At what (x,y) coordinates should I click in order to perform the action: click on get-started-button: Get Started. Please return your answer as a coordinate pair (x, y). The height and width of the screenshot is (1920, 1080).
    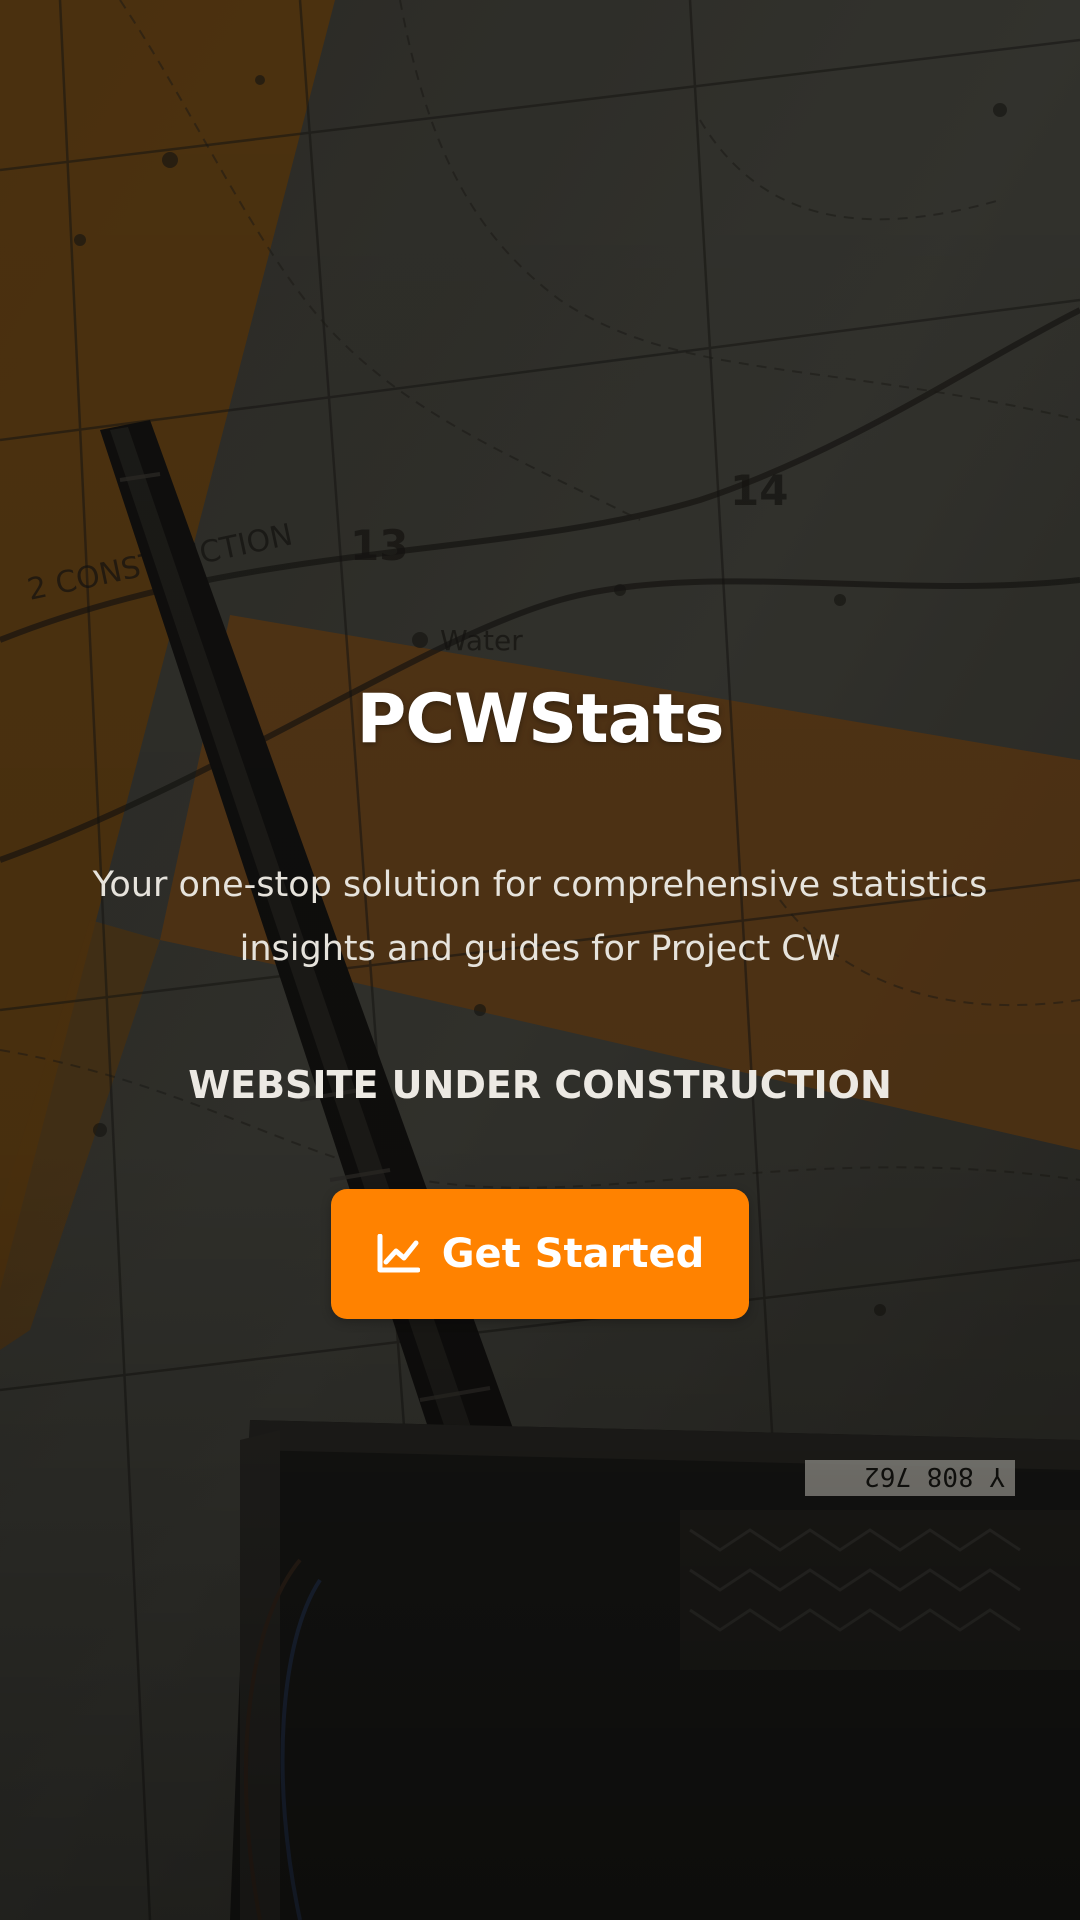
    Looking at the image, I should click on (540, 1254).